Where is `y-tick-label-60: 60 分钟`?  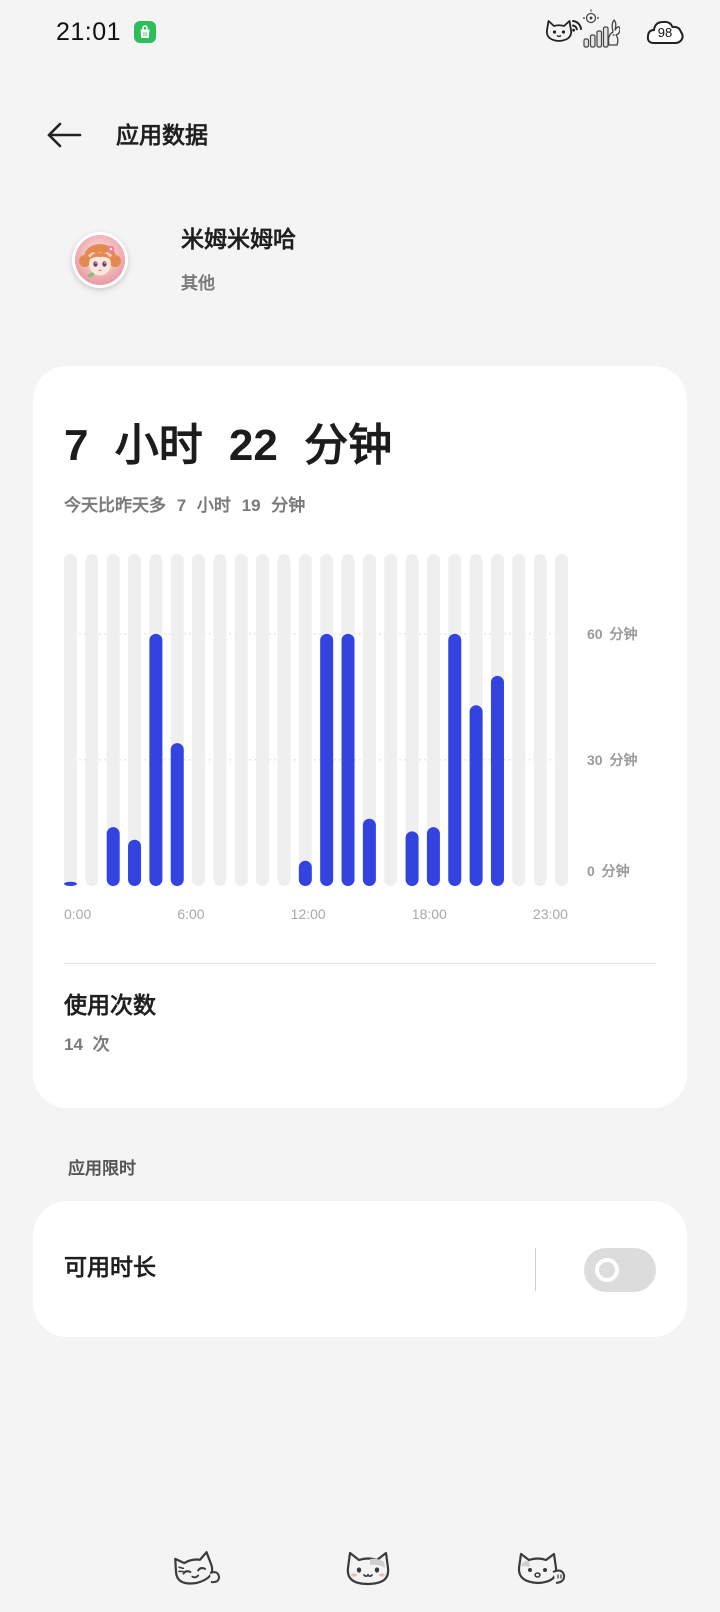 y-tick-label-60: 60 分钟 is located at coordinates (612, 633).